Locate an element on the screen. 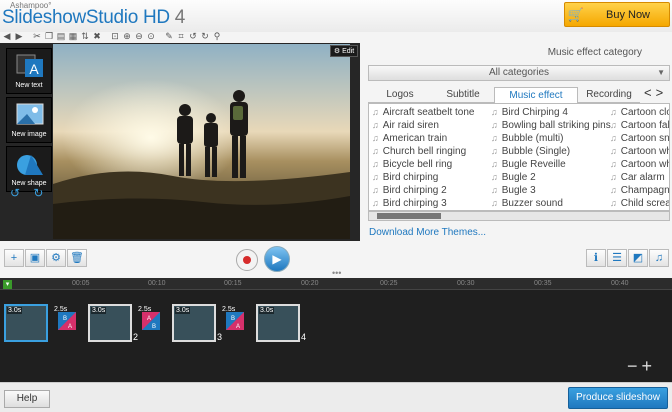  record-button is located at coordinates (247, 260).